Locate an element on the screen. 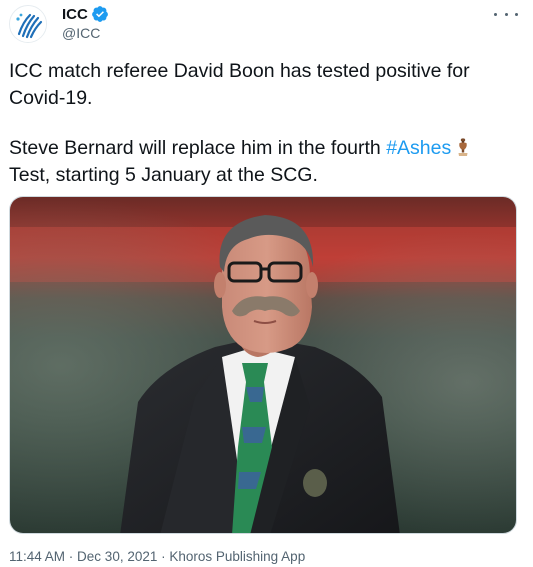 The height and width of the screenshot is (567, 533). tweet-time: 11:44 AM is located at coordinates (37, 556).